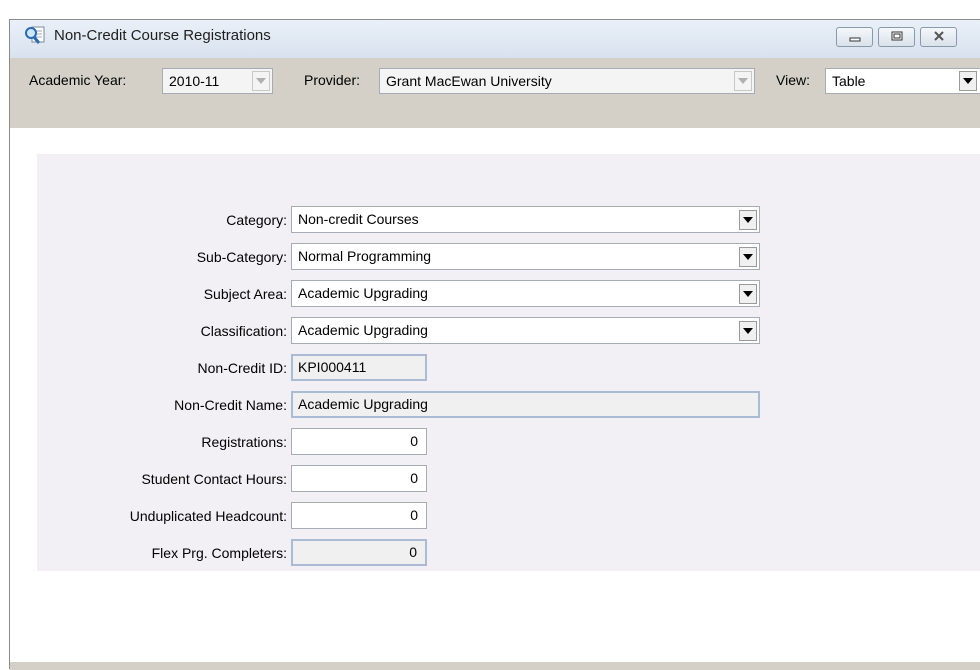 The image size is (980, 670). Describe the element at coordinates (359, 552) in the screenshot. I see `completers-field: 0` at that location.